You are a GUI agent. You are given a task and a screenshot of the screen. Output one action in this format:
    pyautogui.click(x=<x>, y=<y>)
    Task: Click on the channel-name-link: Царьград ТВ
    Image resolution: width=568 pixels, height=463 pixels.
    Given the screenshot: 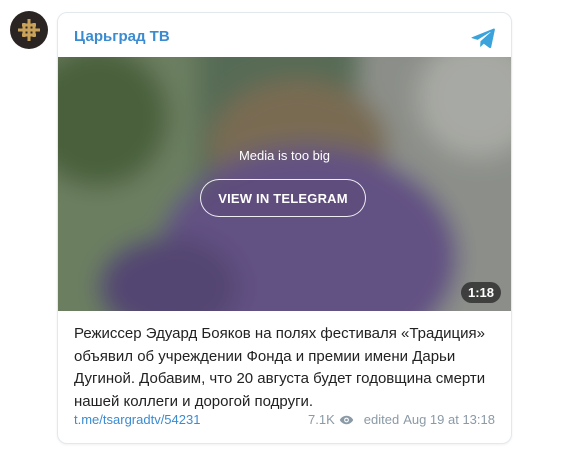 What is the action you would take?
    pyautogui.click(x=122, y=36)
    